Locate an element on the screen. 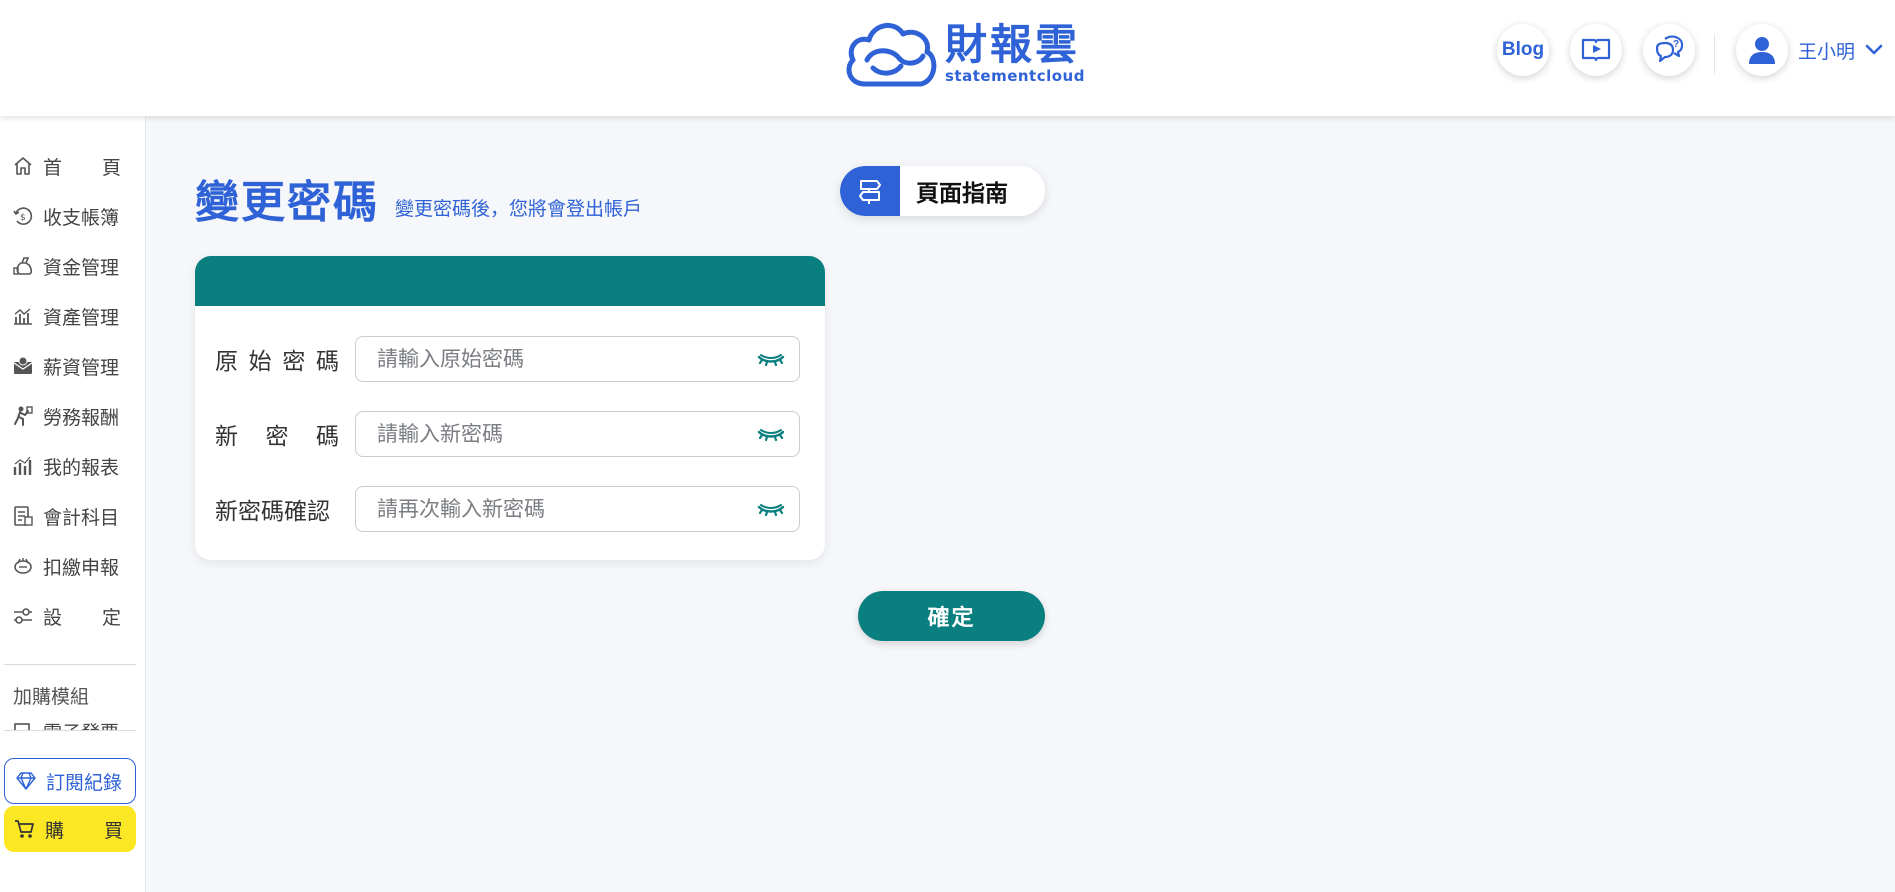  sidebar-item-label: 薪資管理 is located at coordinates (81, 367).